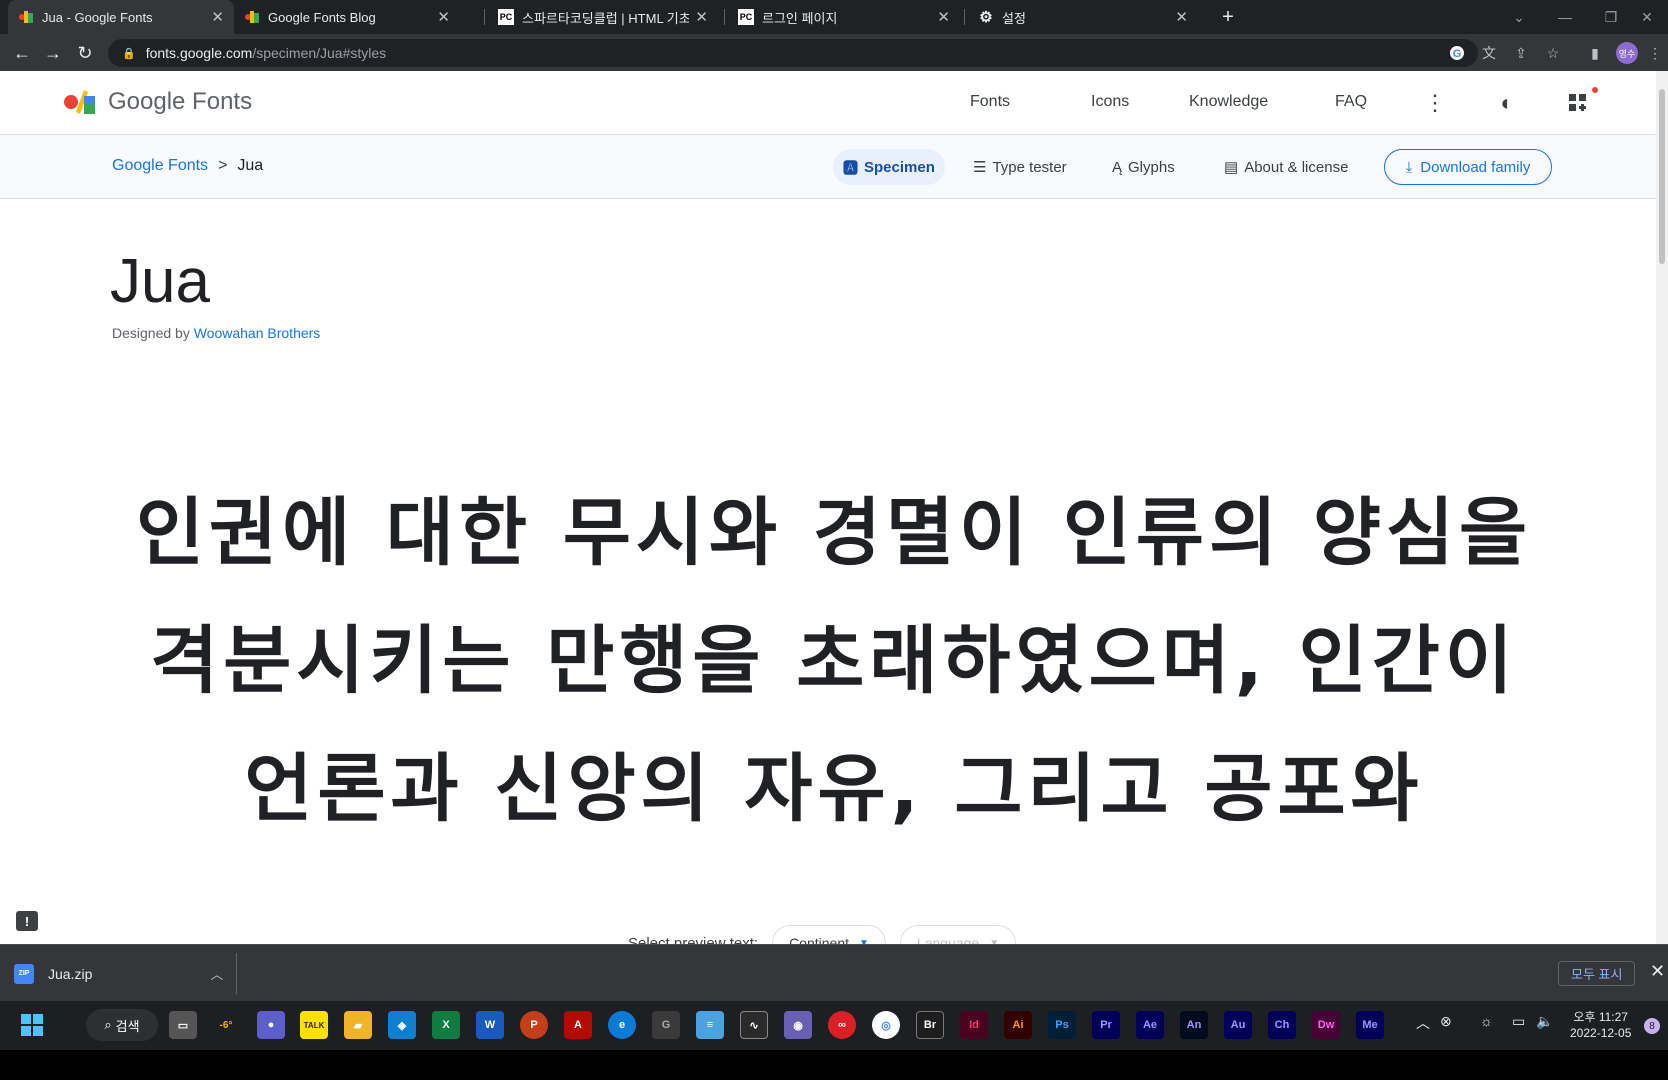 The height and width of the screenshot is (1080, 1668). What do you see at coordinates (347, 17) in the screenshot?
I see `tab-google-fonts-blog: Google Fonts Blog ✕` at bounding box center [347, 17].